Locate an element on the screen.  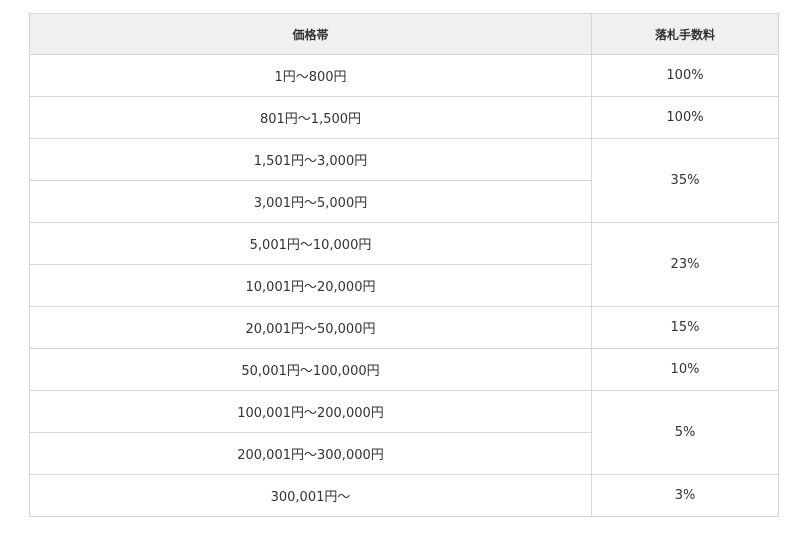
fee-cell: 35% is located at coordinates (685, 180).